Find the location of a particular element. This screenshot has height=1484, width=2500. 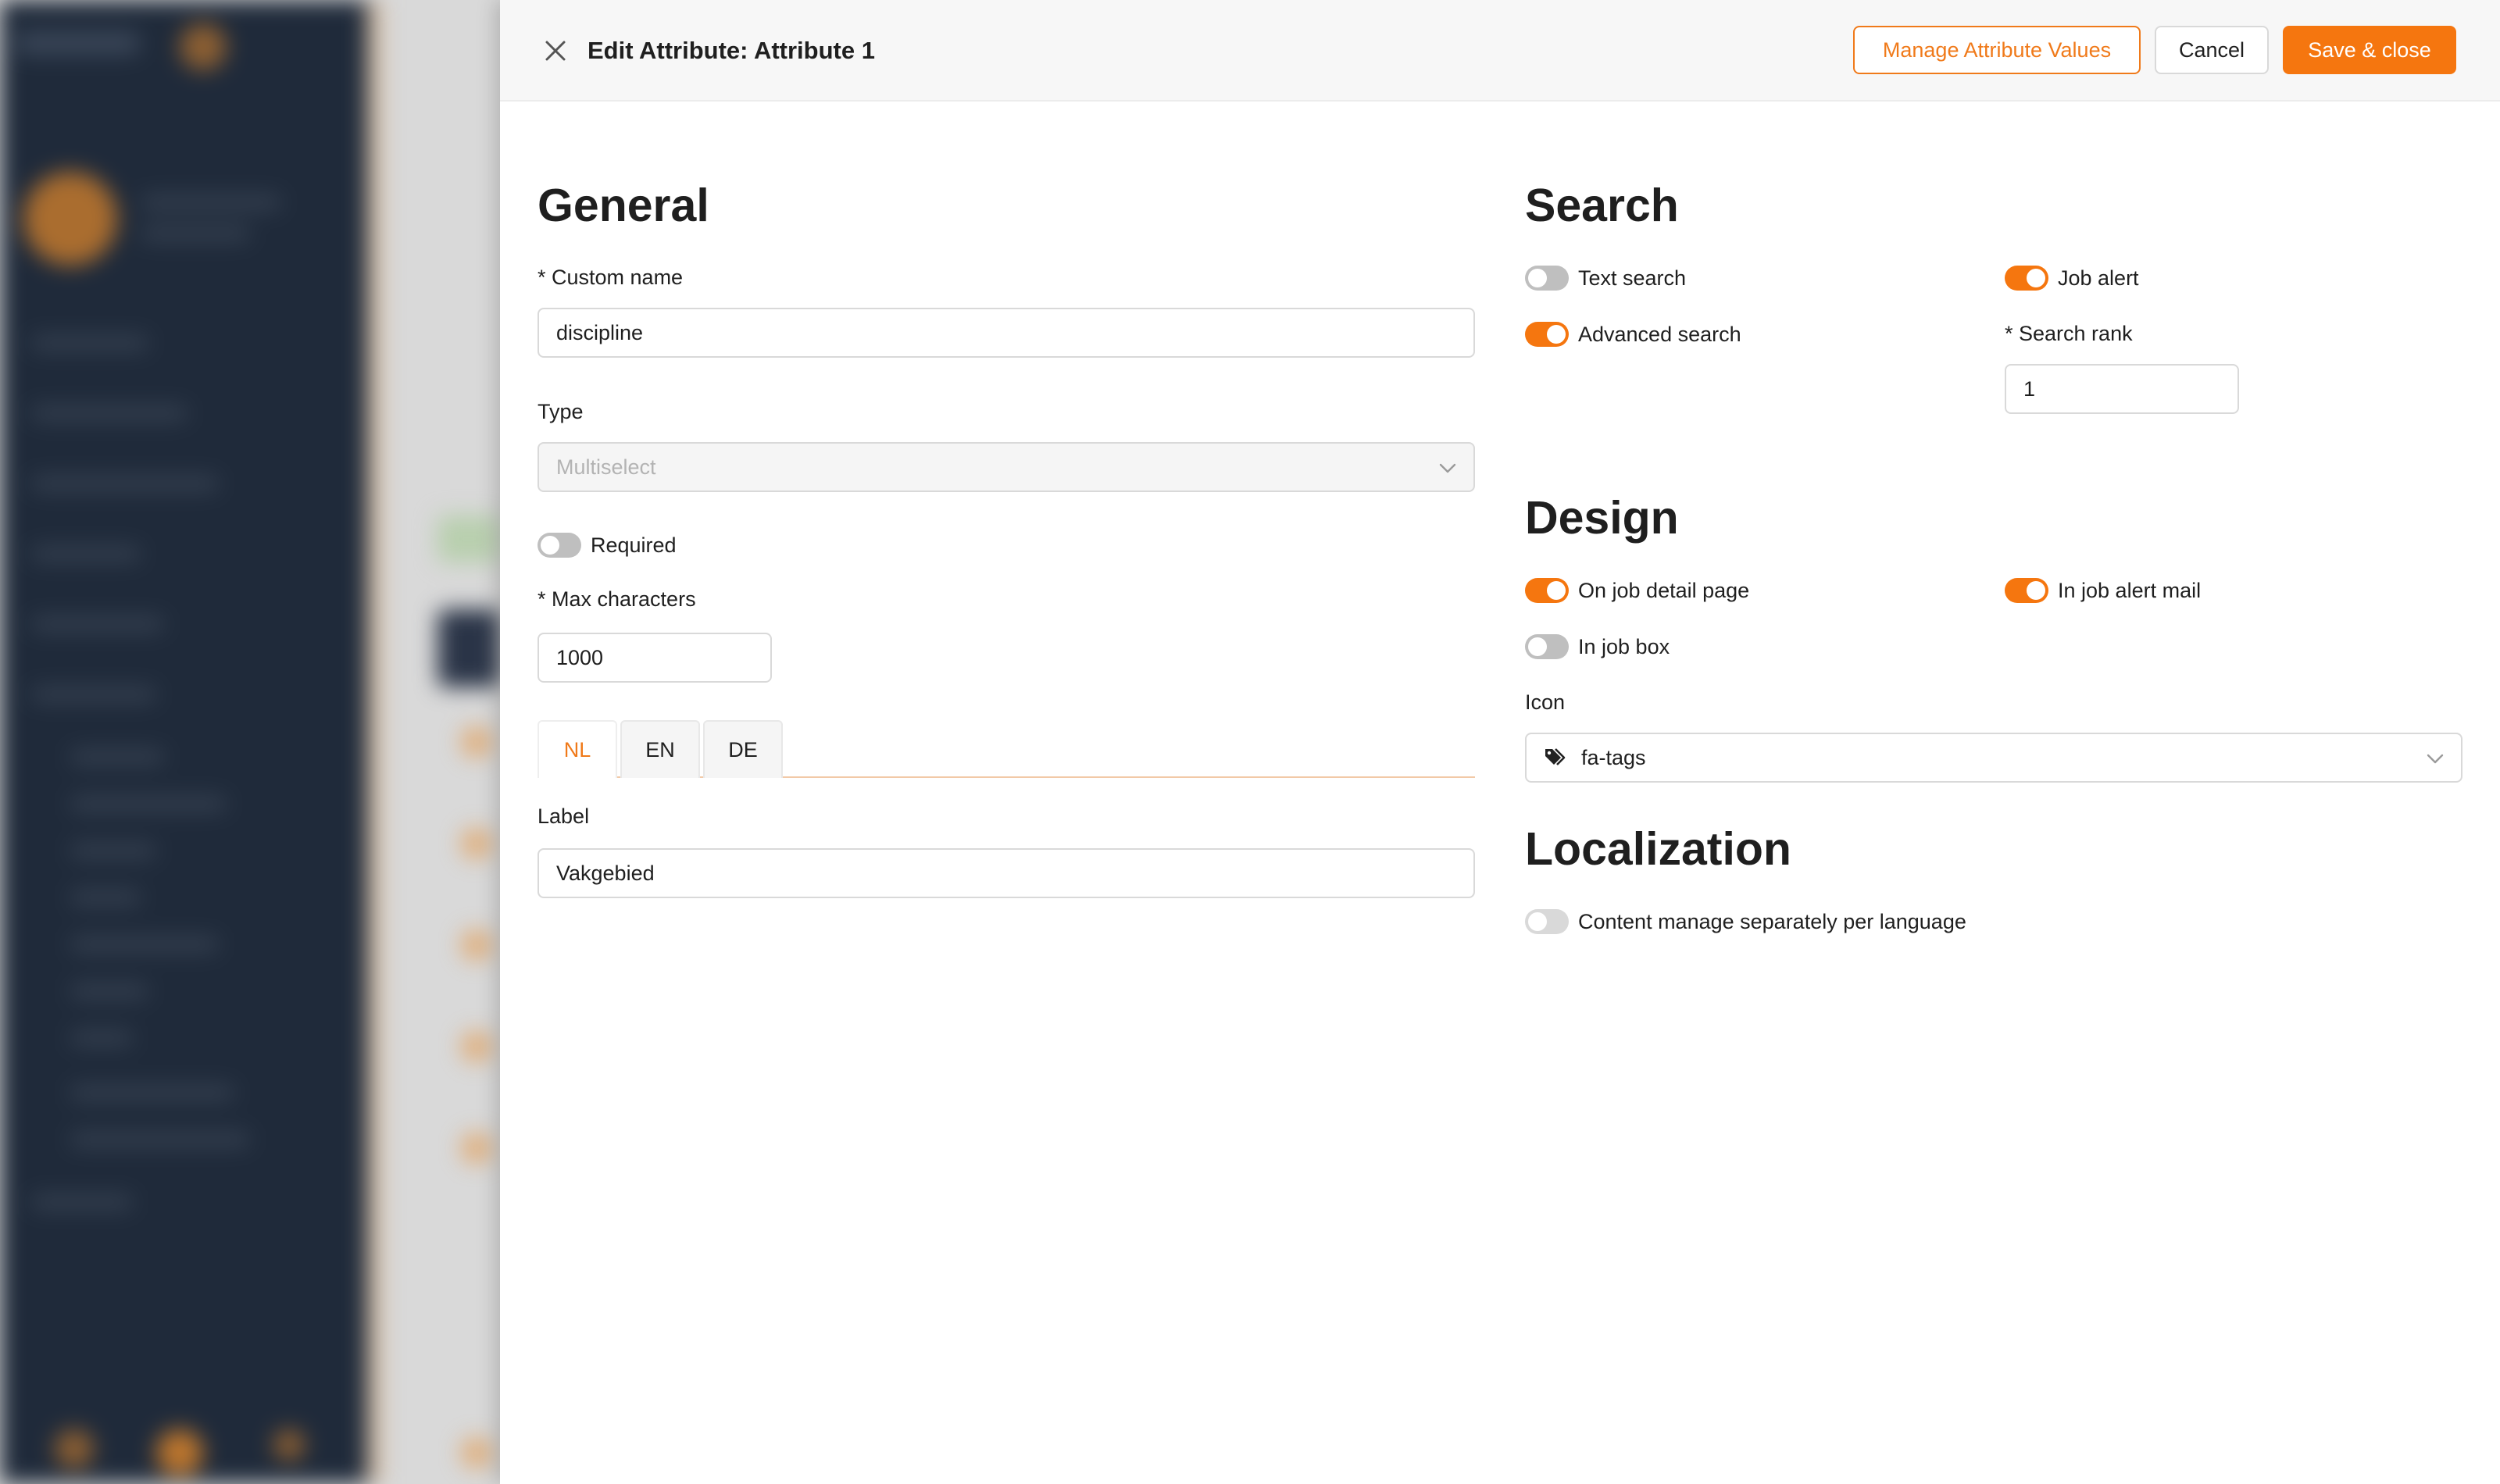

tags-icon is located at coordinates (1555, 756).